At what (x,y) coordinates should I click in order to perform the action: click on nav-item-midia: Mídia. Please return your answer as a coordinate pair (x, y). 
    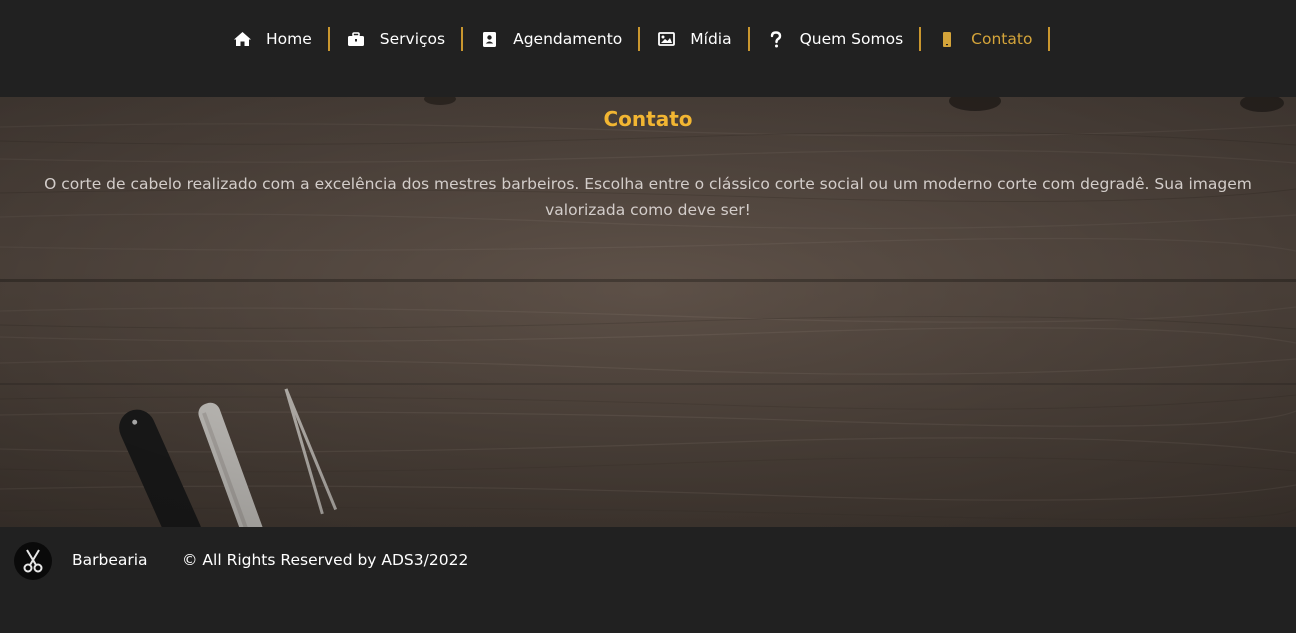
    Looking at the image, I should click on (694, 39).